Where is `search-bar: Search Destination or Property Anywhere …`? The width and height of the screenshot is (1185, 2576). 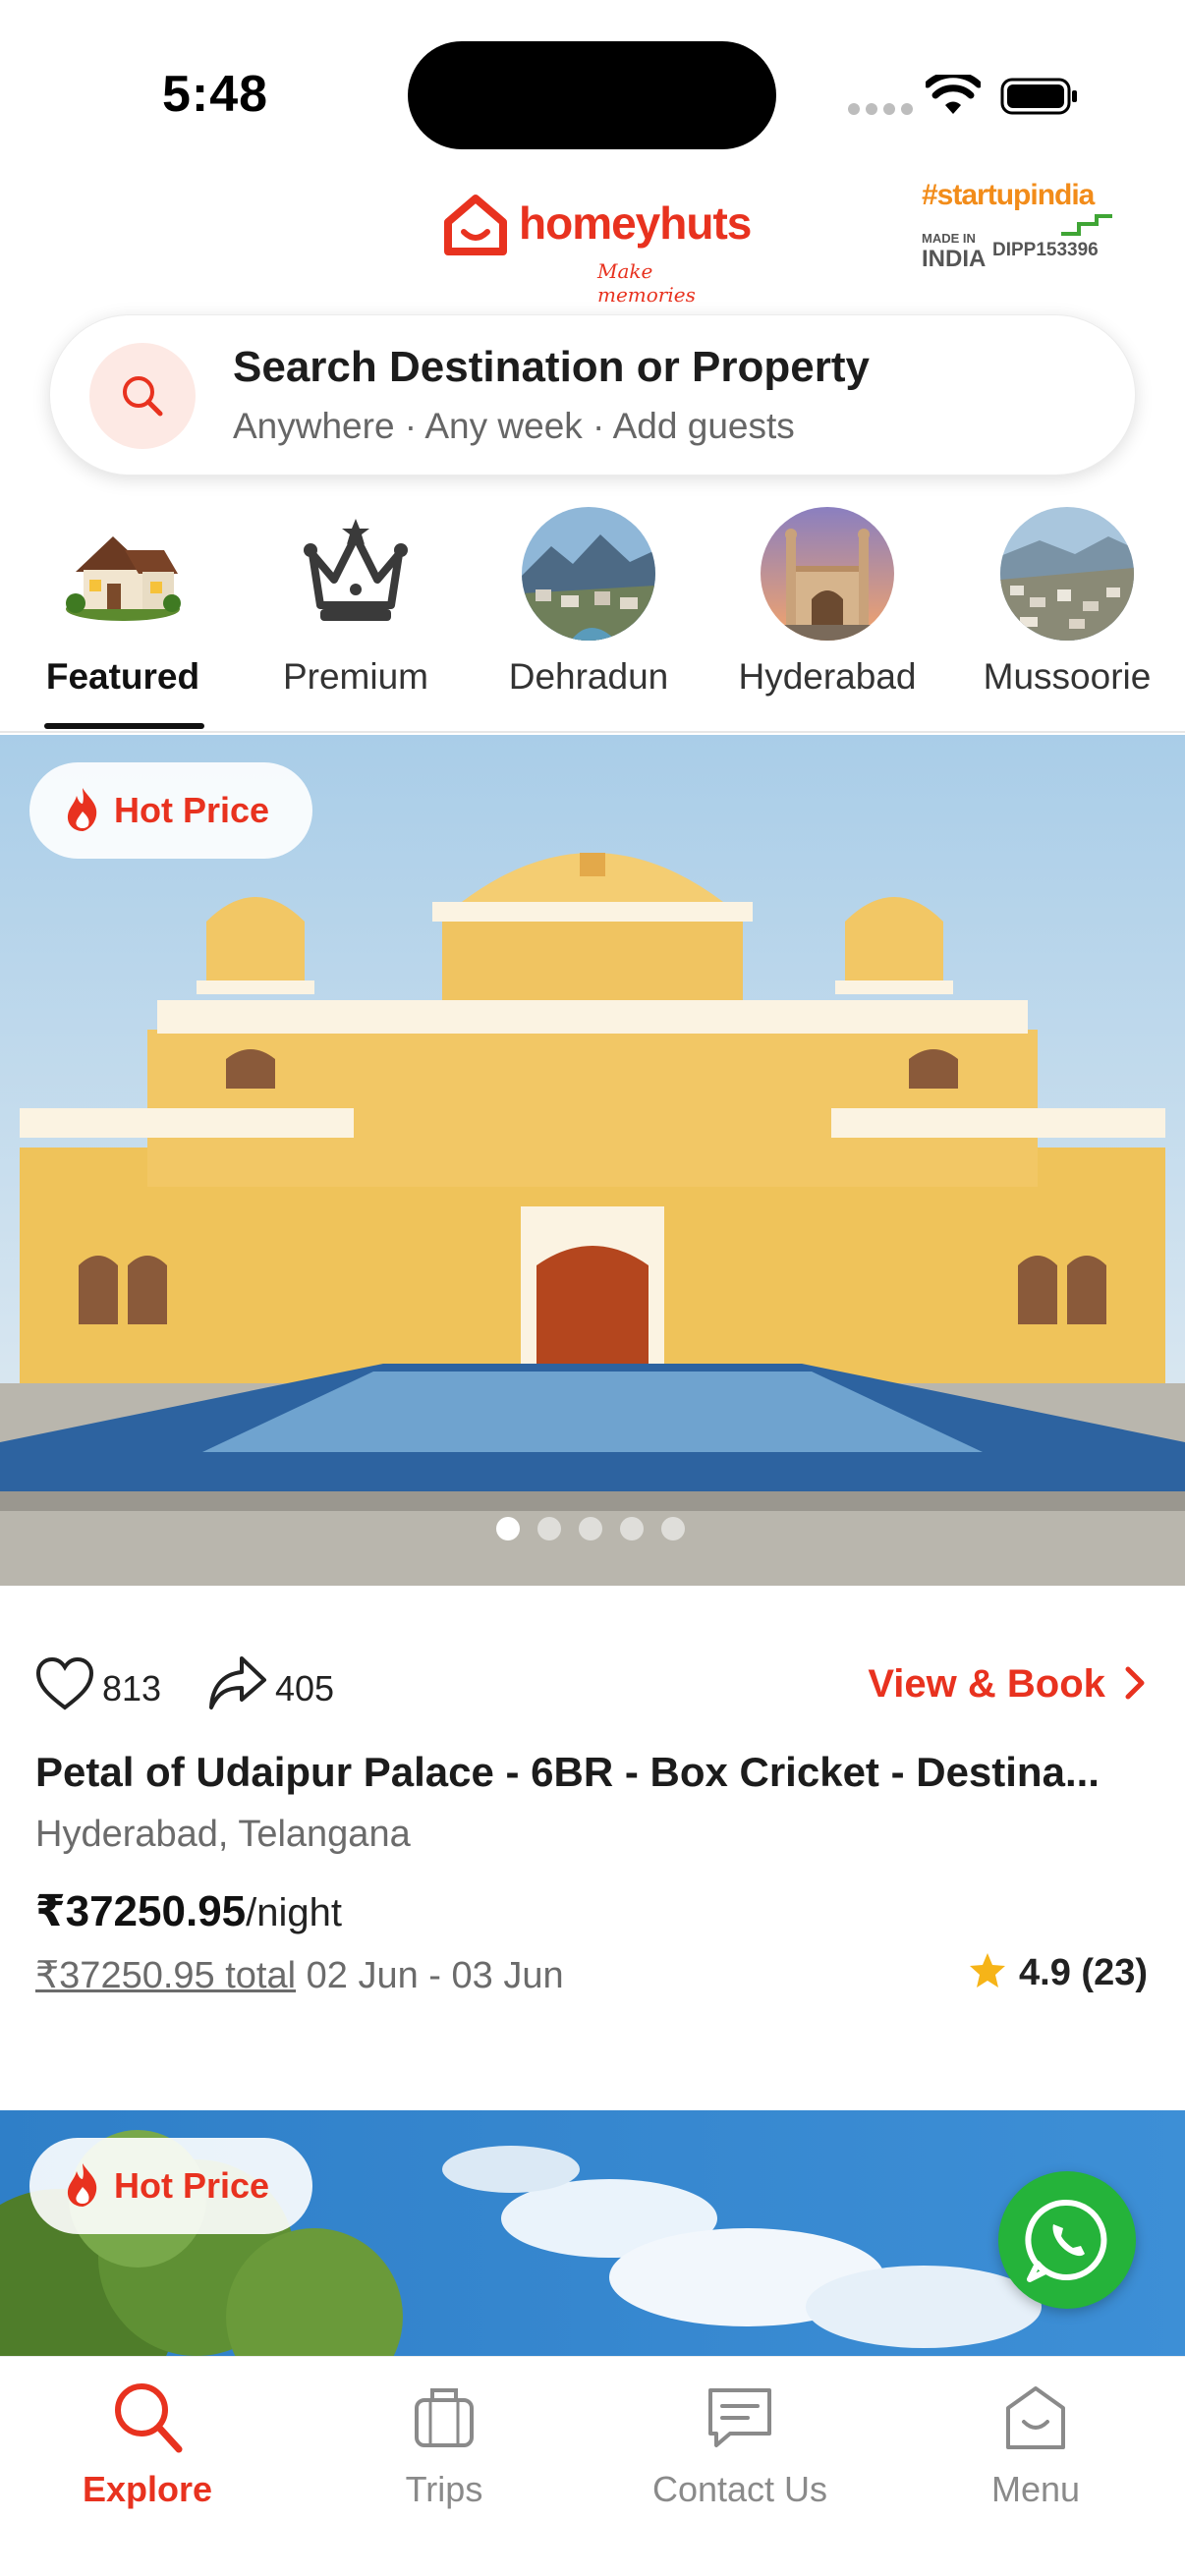
search-bar: Search Destination or Property Anywhere … is located at coordinates (592, 395).